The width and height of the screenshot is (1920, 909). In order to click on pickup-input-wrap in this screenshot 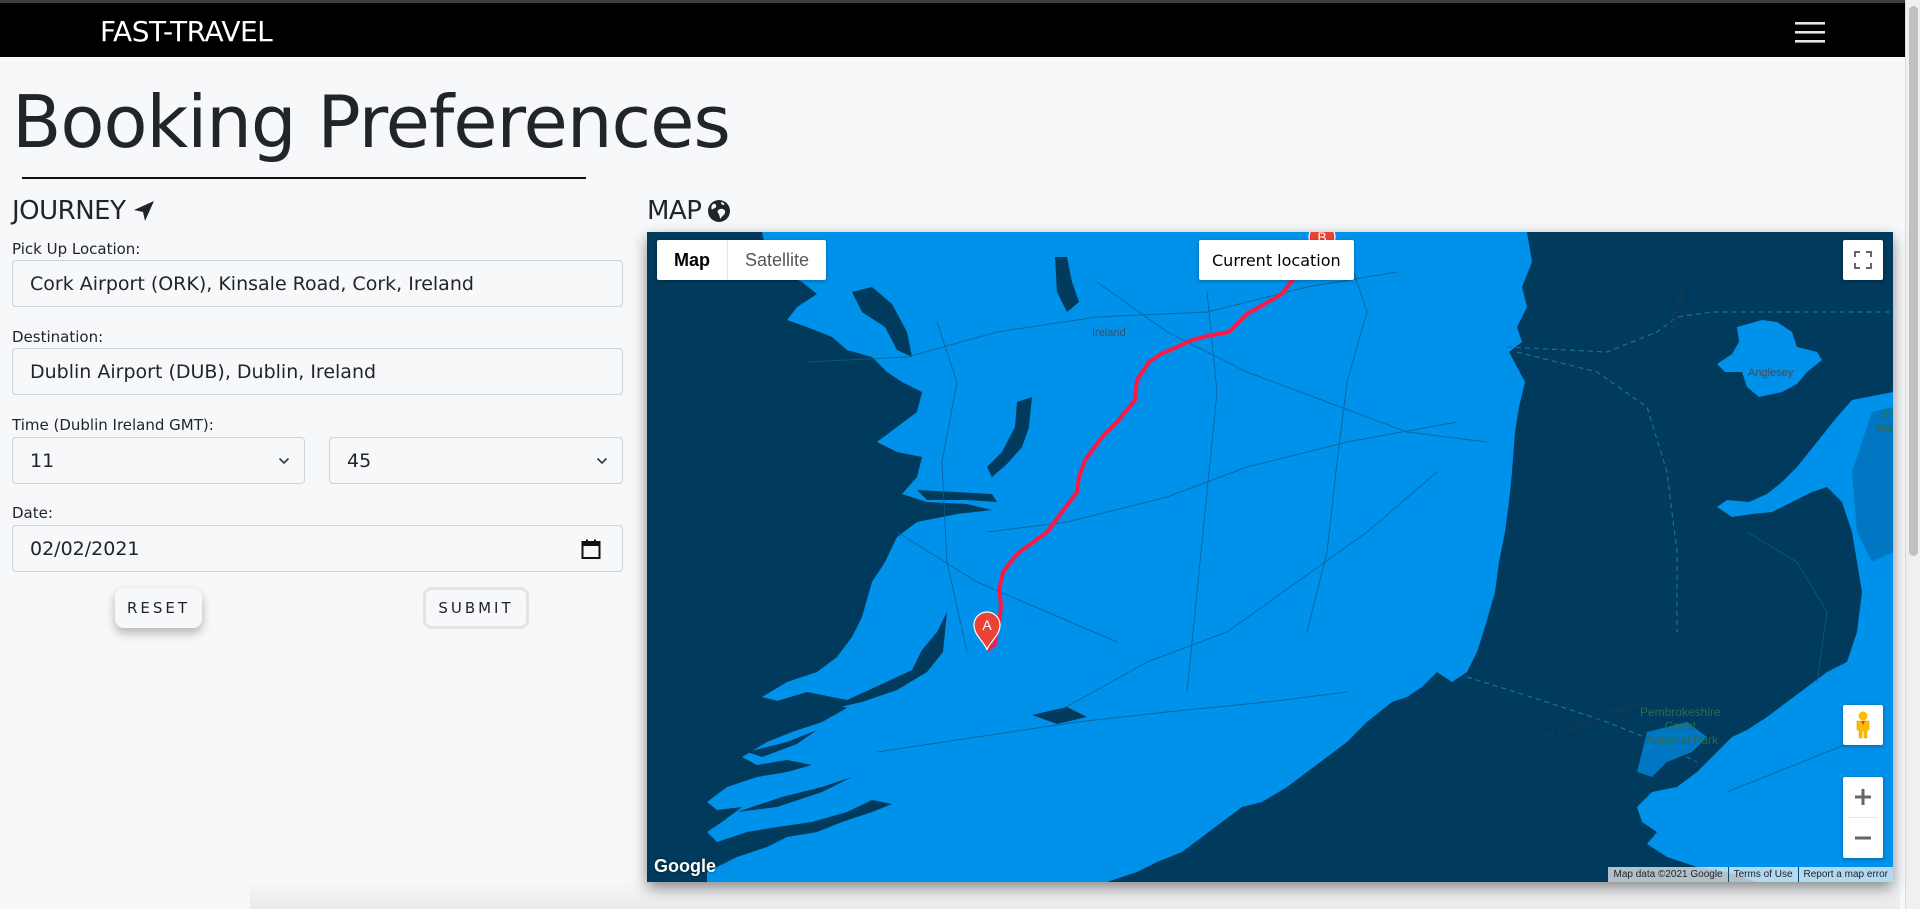, I will do `click(317, 283)`.